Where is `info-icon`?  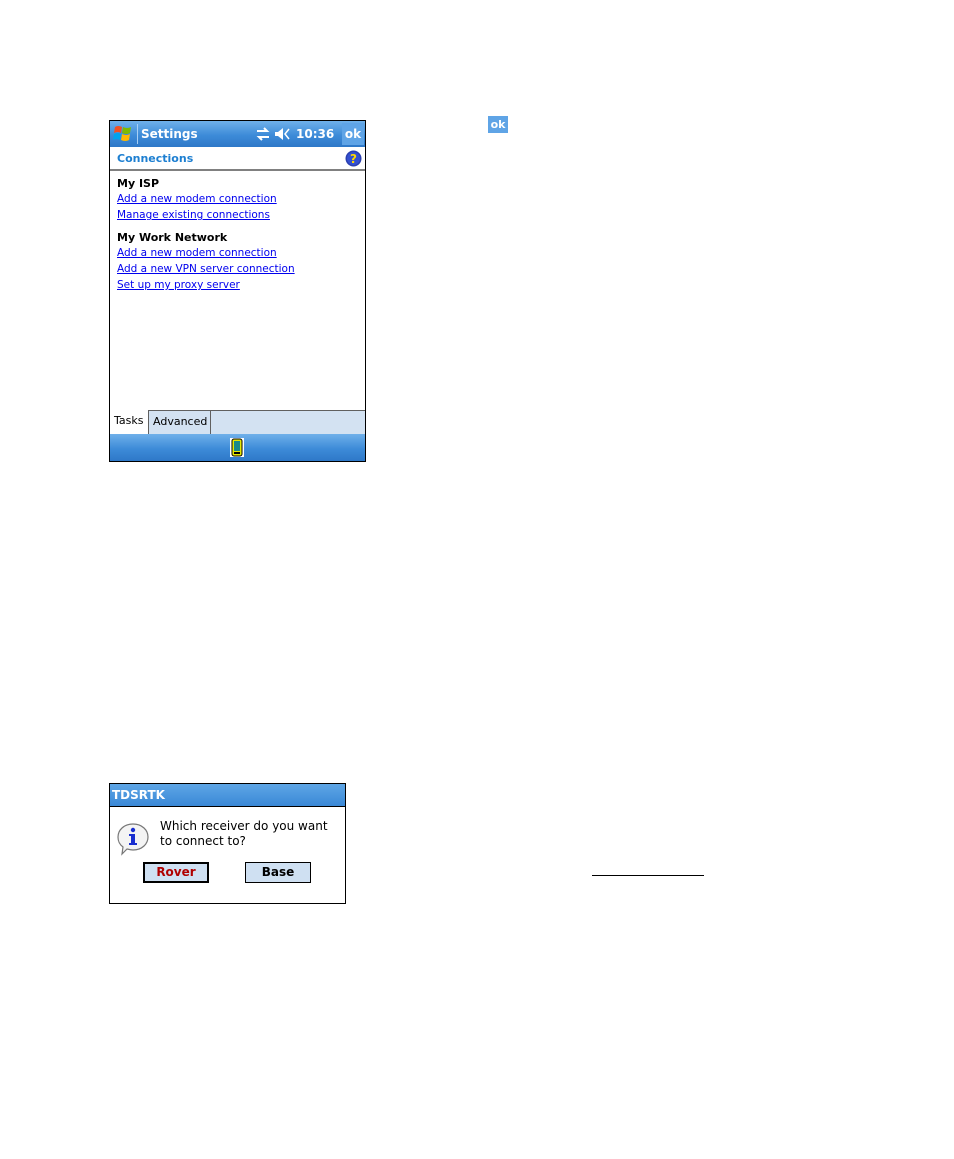 info-icon is located at coordinates (133, 839).